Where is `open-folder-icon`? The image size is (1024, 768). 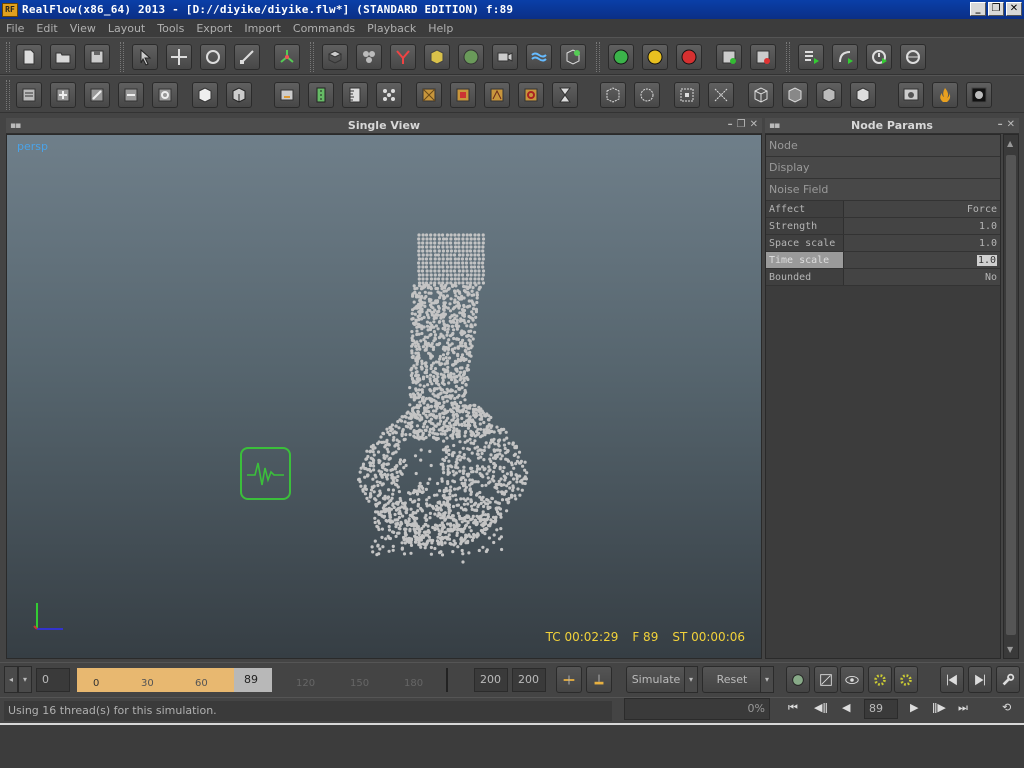 open-folder-icon is located at coordinates (63, 57).